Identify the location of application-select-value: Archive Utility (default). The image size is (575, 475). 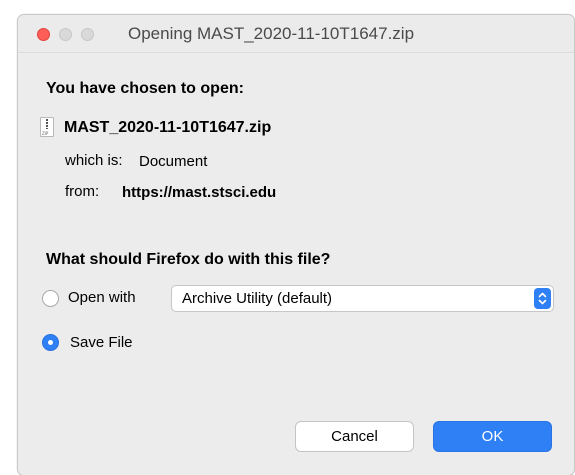
(257, 298).